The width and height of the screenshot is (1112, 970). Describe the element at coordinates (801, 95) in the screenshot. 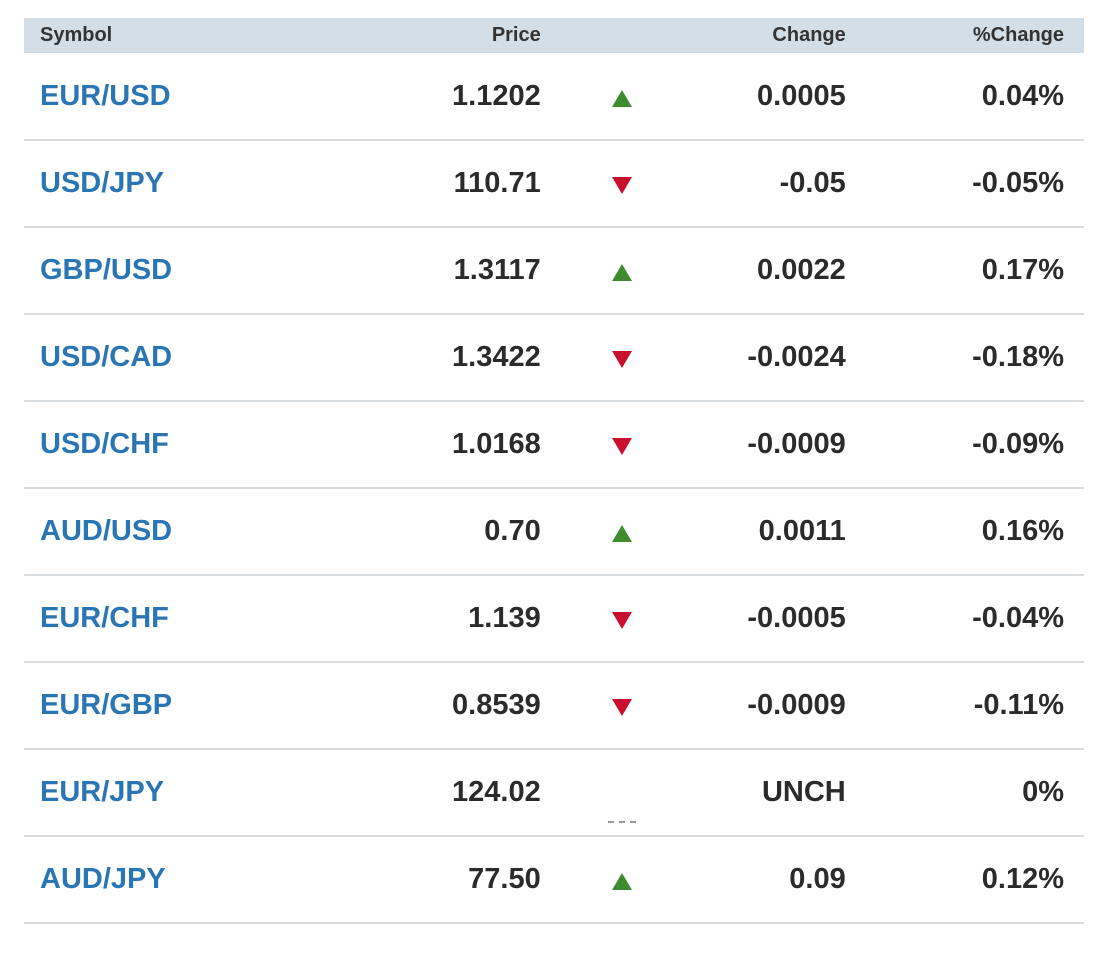

I see `change-cell: 0.0005` at that location.